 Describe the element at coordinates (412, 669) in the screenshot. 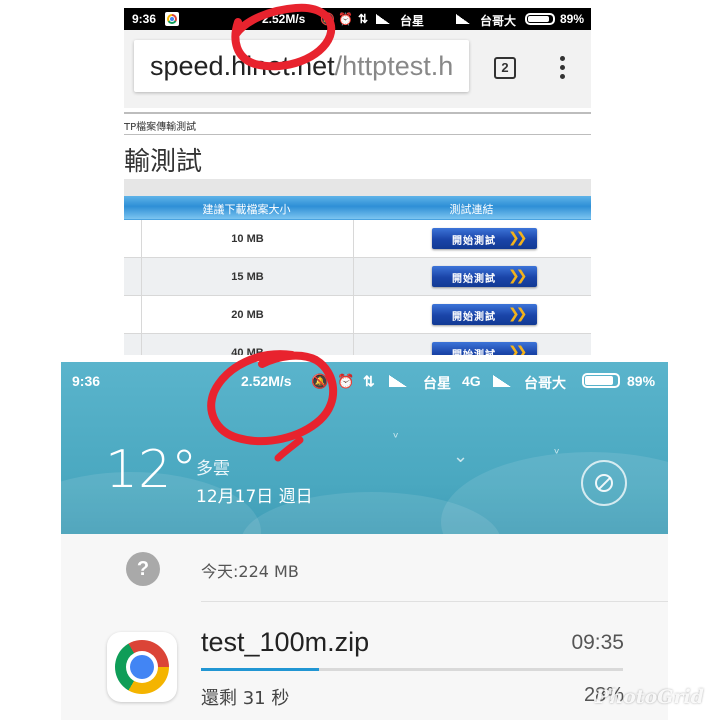

I see `download-progress-bar` at that location.